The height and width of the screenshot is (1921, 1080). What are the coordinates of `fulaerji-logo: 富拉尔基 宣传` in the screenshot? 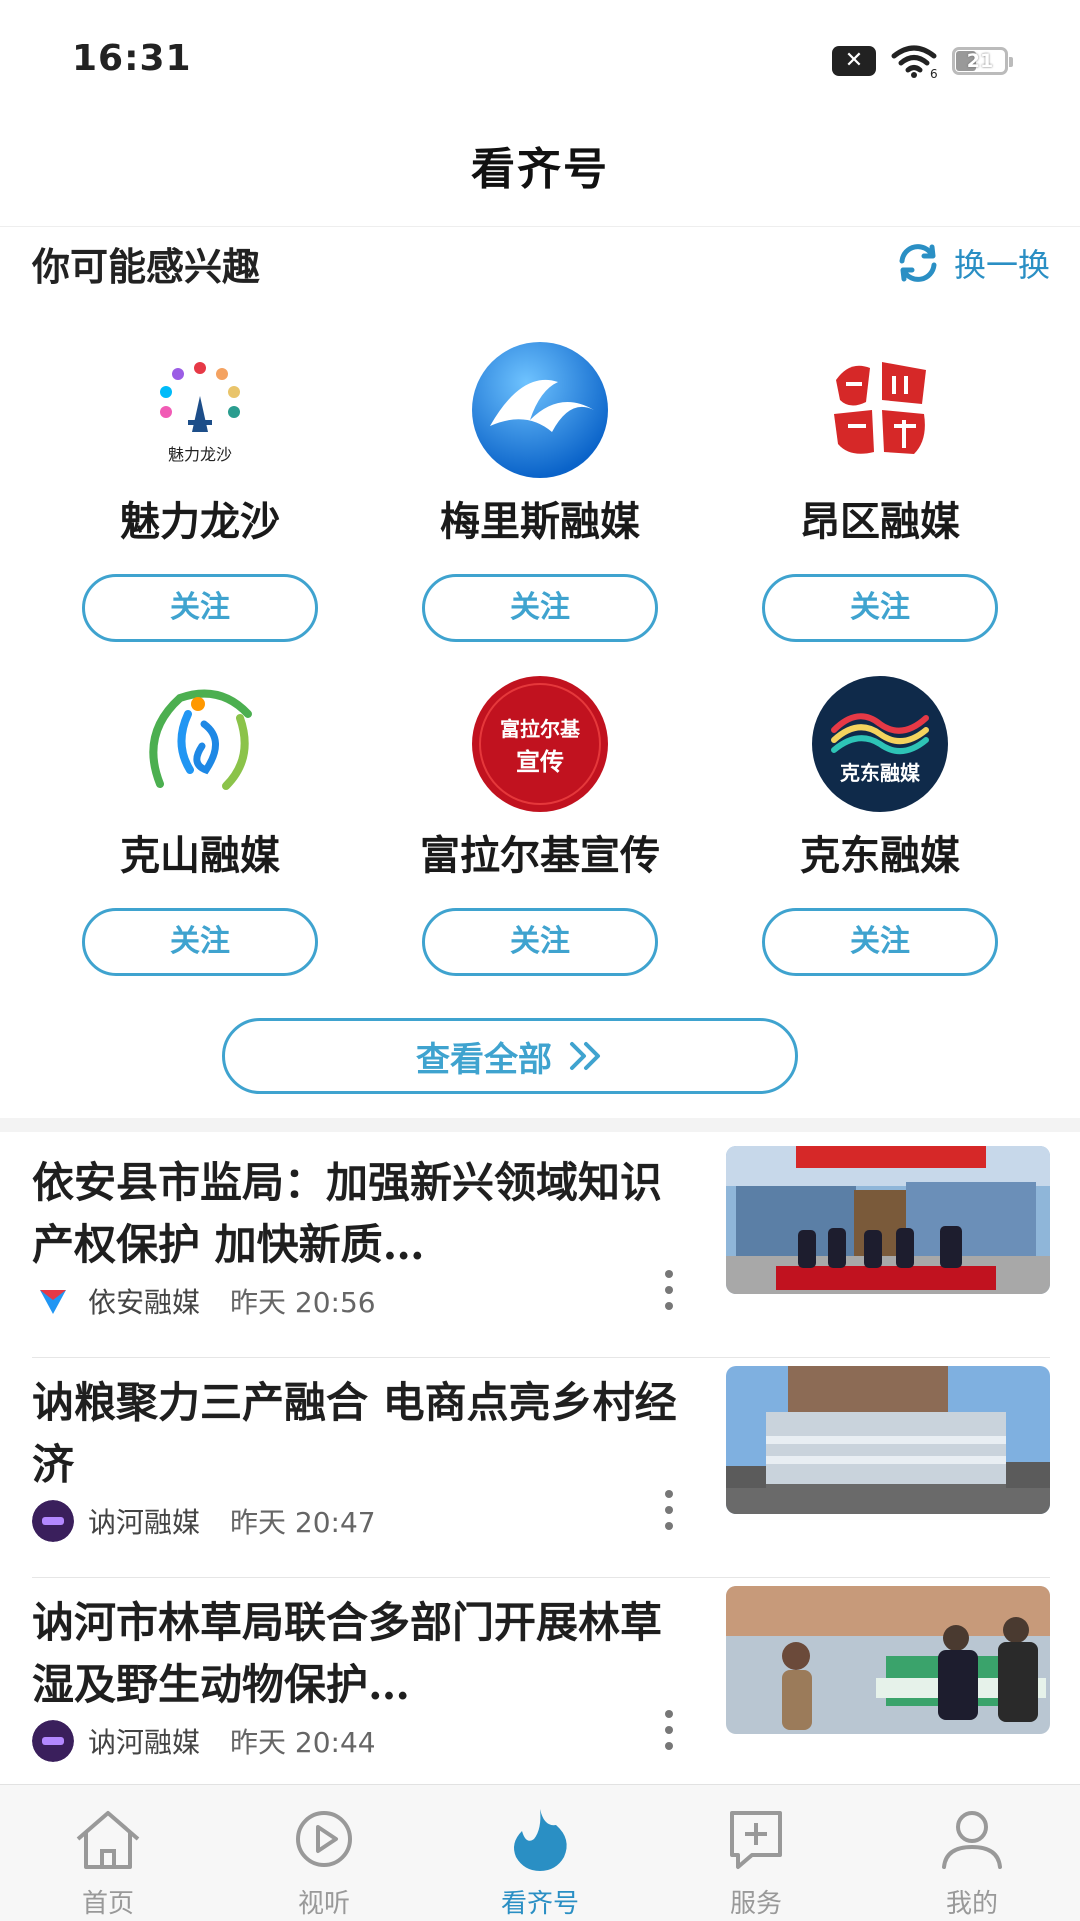 It's located at (540, 744).